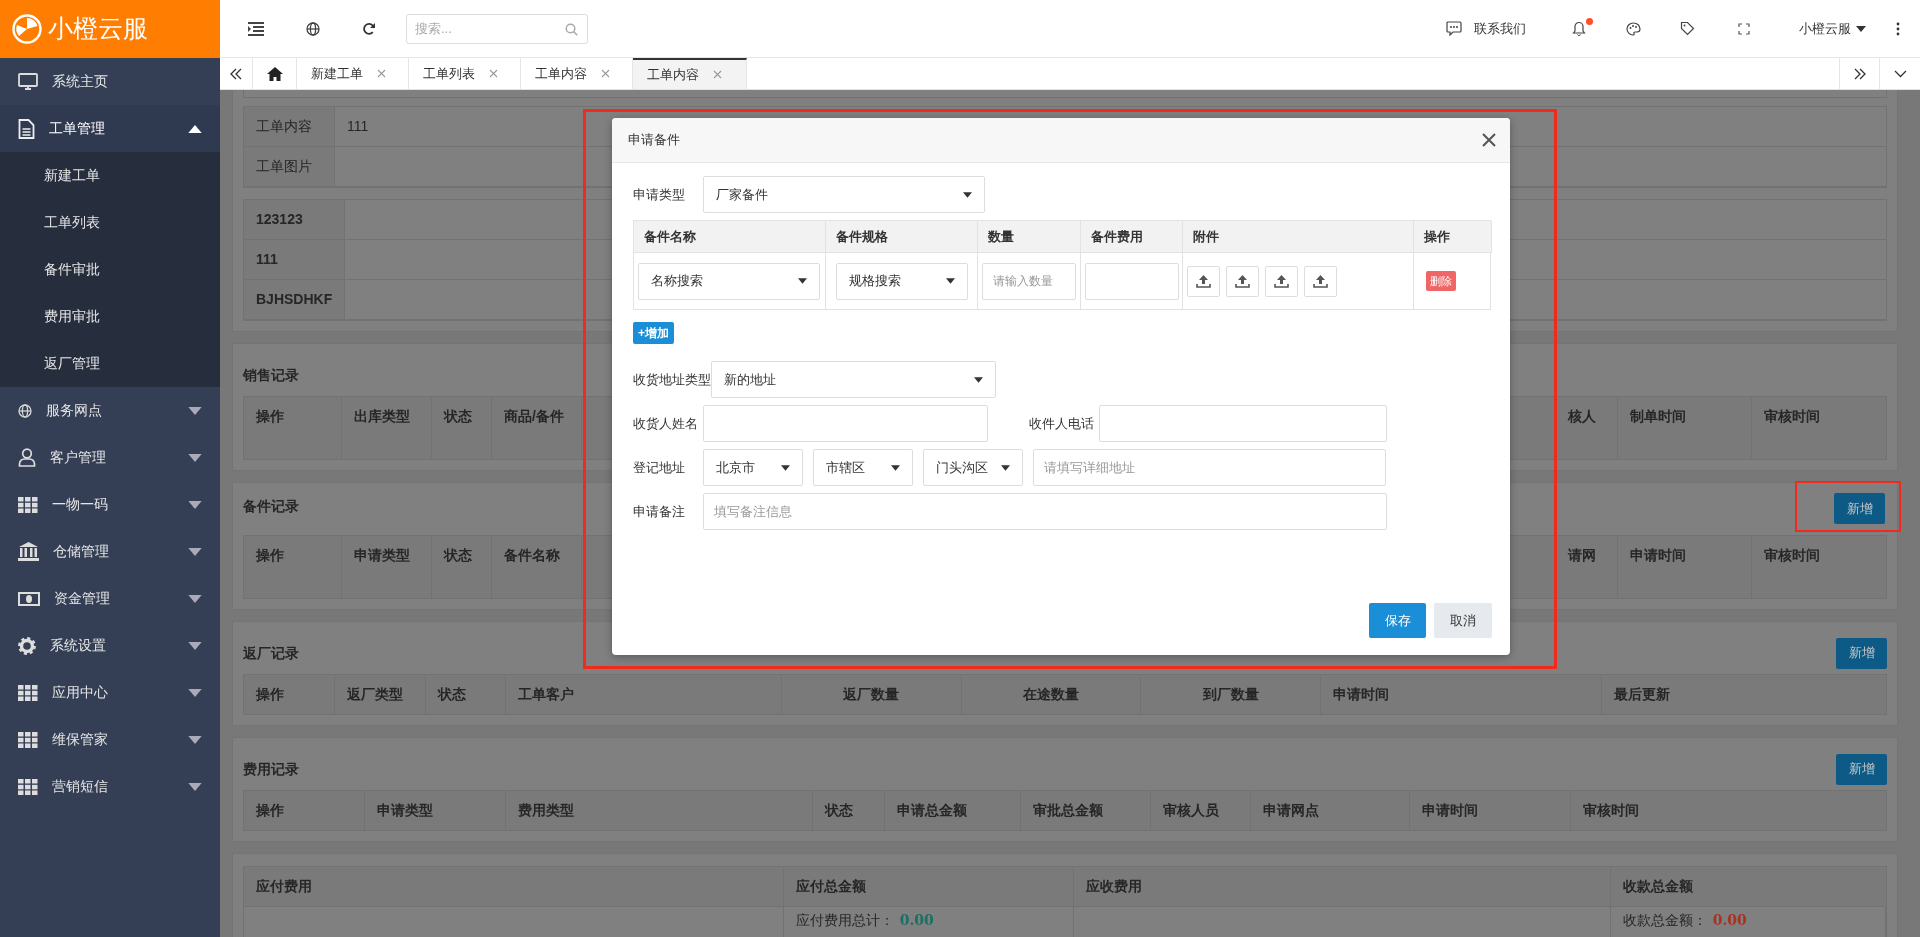 Image resolution: width=1920 pixels, height=937 pixels. Describe the element at coordinates (844, 194) in the screenshot. I see `dropdown: 厂家备件` at that location.